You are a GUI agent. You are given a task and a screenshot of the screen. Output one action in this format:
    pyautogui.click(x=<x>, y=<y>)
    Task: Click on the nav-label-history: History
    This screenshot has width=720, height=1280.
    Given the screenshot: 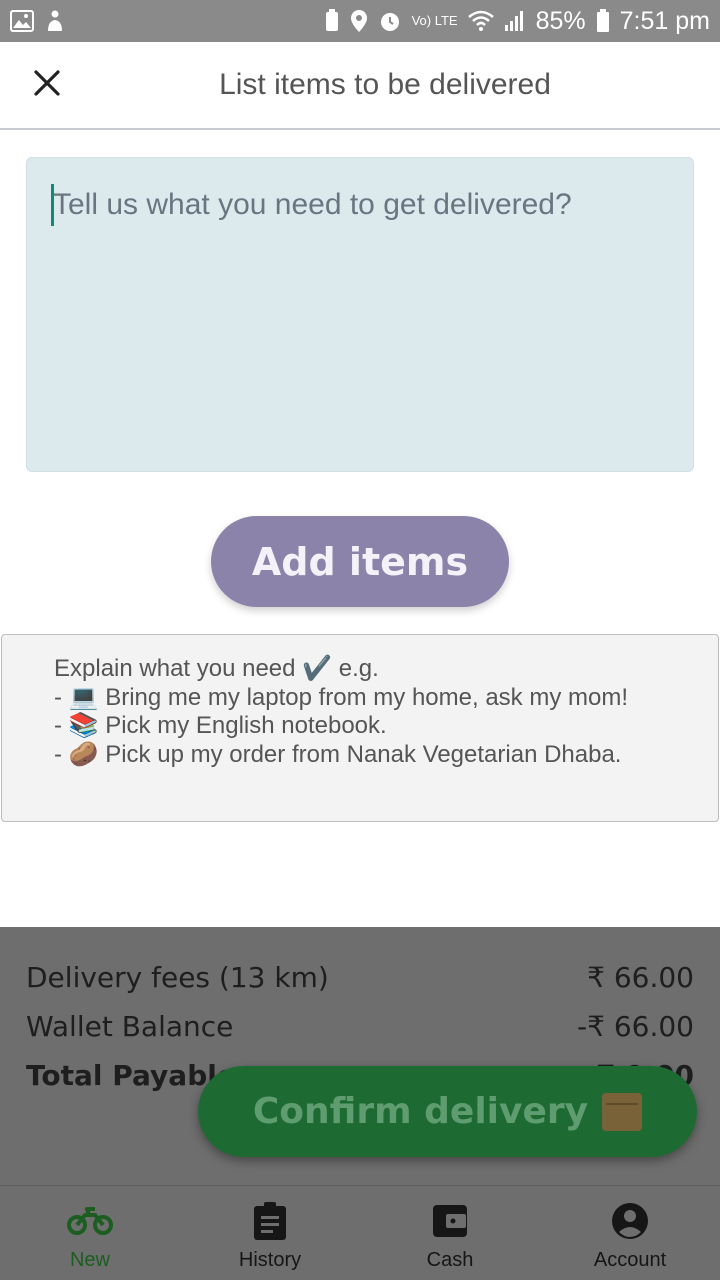 What is the action you would take?
    pyautogui.click(x=270, y=1260)
    